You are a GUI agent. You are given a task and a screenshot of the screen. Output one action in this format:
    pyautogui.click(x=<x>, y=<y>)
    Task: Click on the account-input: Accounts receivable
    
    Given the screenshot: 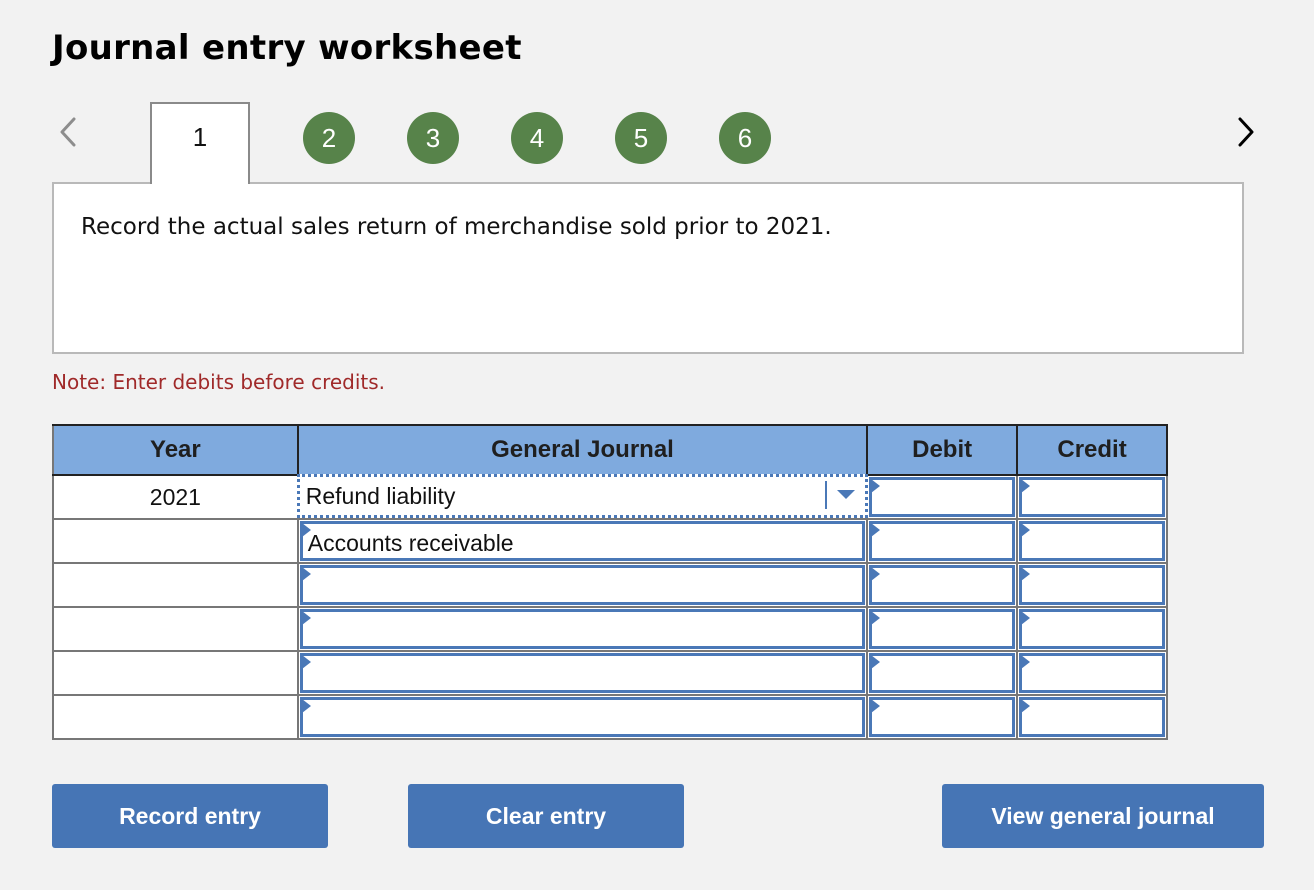 What is the action you would take?
    pyautogui.click(x=582, y=541)
    